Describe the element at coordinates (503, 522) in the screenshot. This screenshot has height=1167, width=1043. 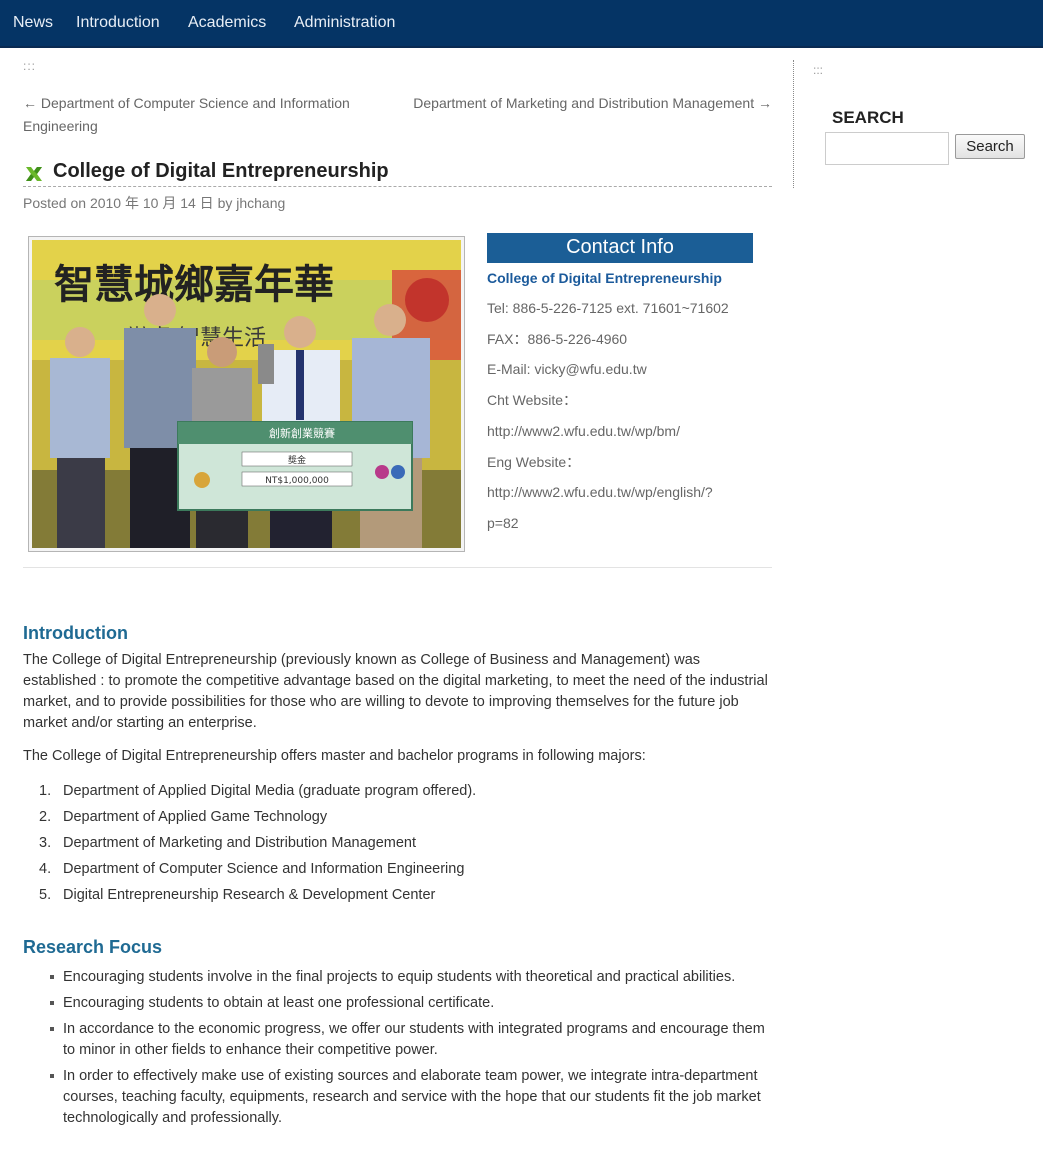
I see `contact-eng-url-cont: p=82` at that location.